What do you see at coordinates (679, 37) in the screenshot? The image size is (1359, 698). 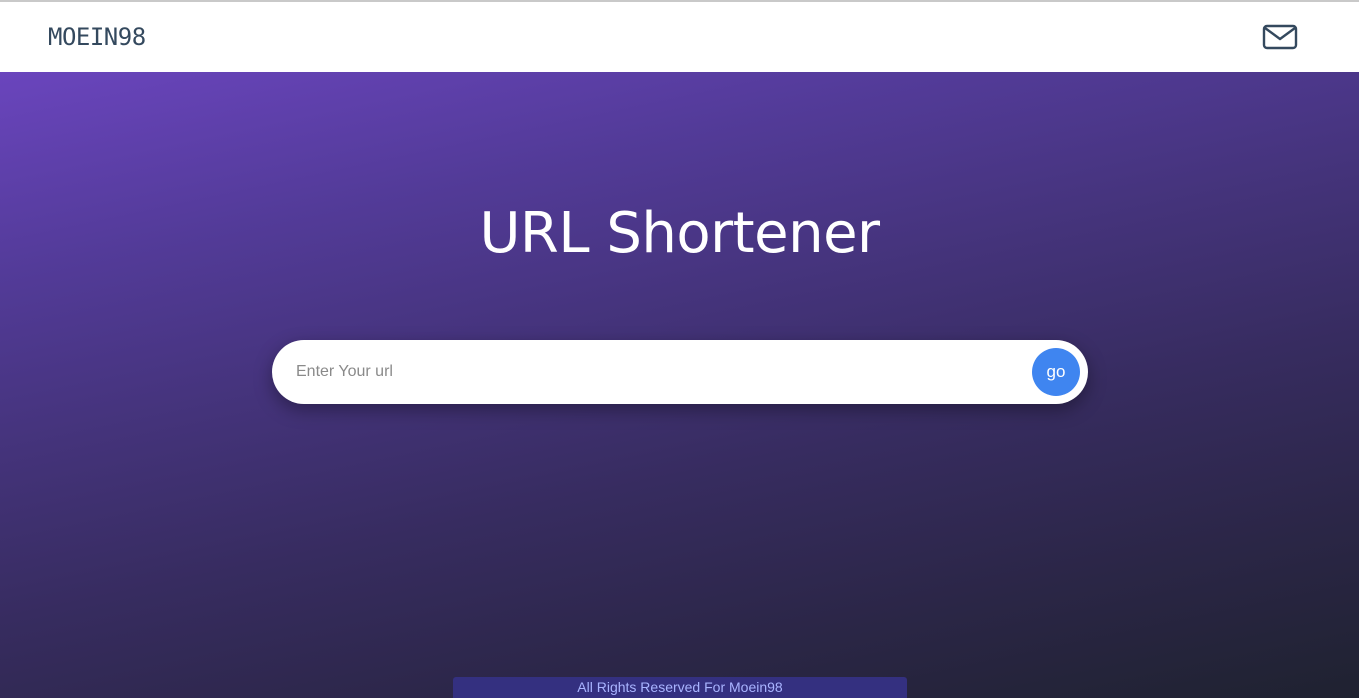 I see `navbar: MOEIN98` at bounding box center [679, 37].